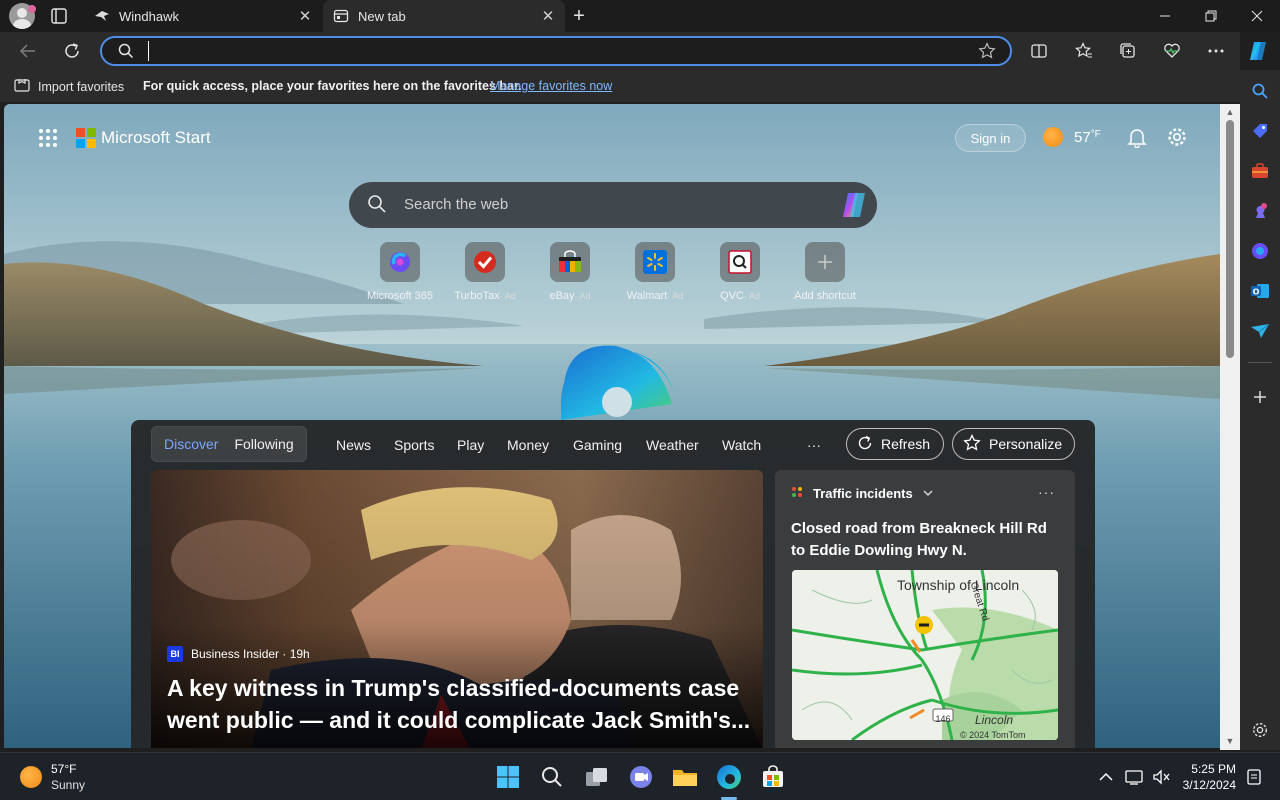 Image resolution: width=1280 pixels, height=800 pixels. What do you see at coordinates (528, 445) in the screenshot?
I see `tab-money: Money` at bounding box center [528, 445].